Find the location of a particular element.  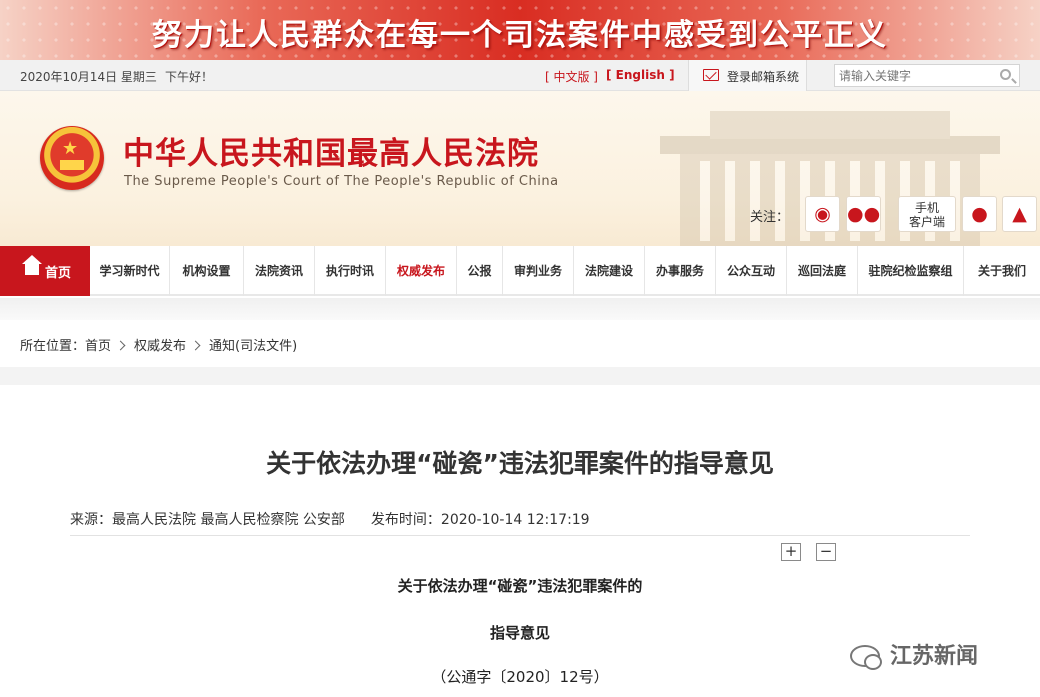

font-decrease-button: − is located at coordinates (826, 552).